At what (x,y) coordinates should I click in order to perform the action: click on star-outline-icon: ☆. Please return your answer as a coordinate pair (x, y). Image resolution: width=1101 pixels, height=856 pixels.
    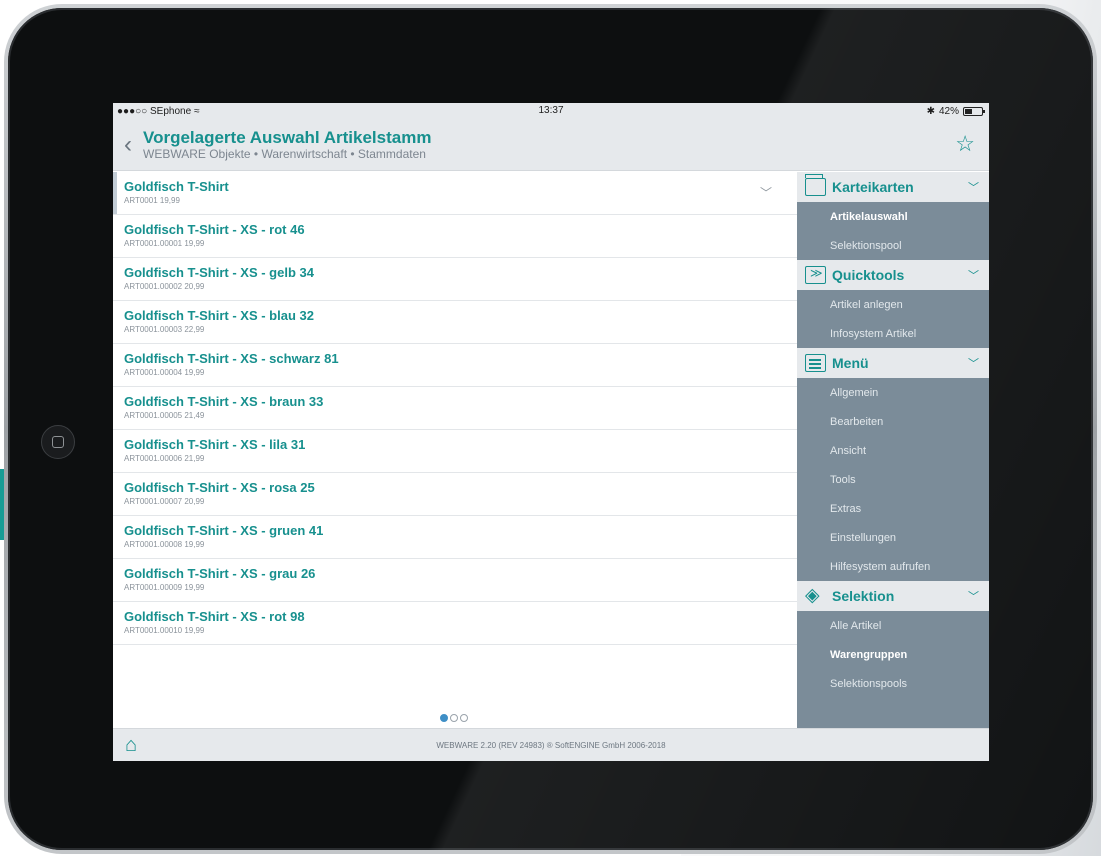
    Looking at the image, I should click on (965, 143).